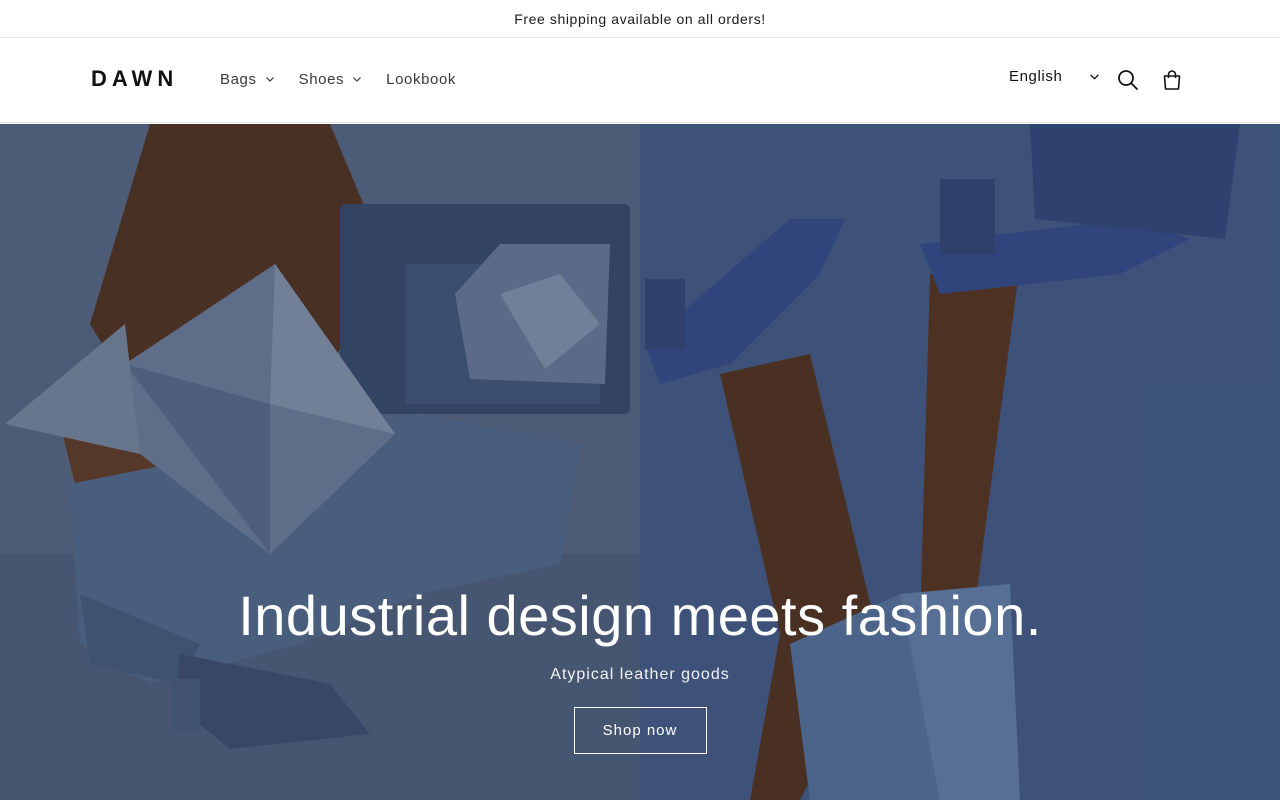  Describe the element at coordinates (640, 80) in the screenshot. I see `site-header: DAWN Bags Shoes Lookbook English` at that location.